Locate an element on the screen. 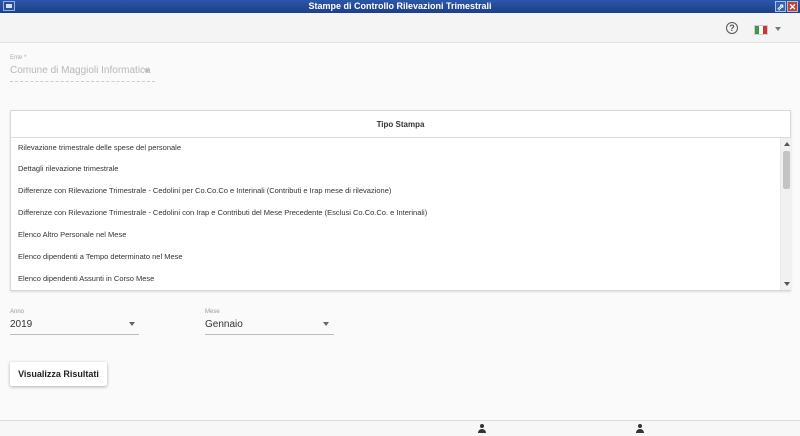  mese-select: Gennaio is located at coordinates (224, 324).